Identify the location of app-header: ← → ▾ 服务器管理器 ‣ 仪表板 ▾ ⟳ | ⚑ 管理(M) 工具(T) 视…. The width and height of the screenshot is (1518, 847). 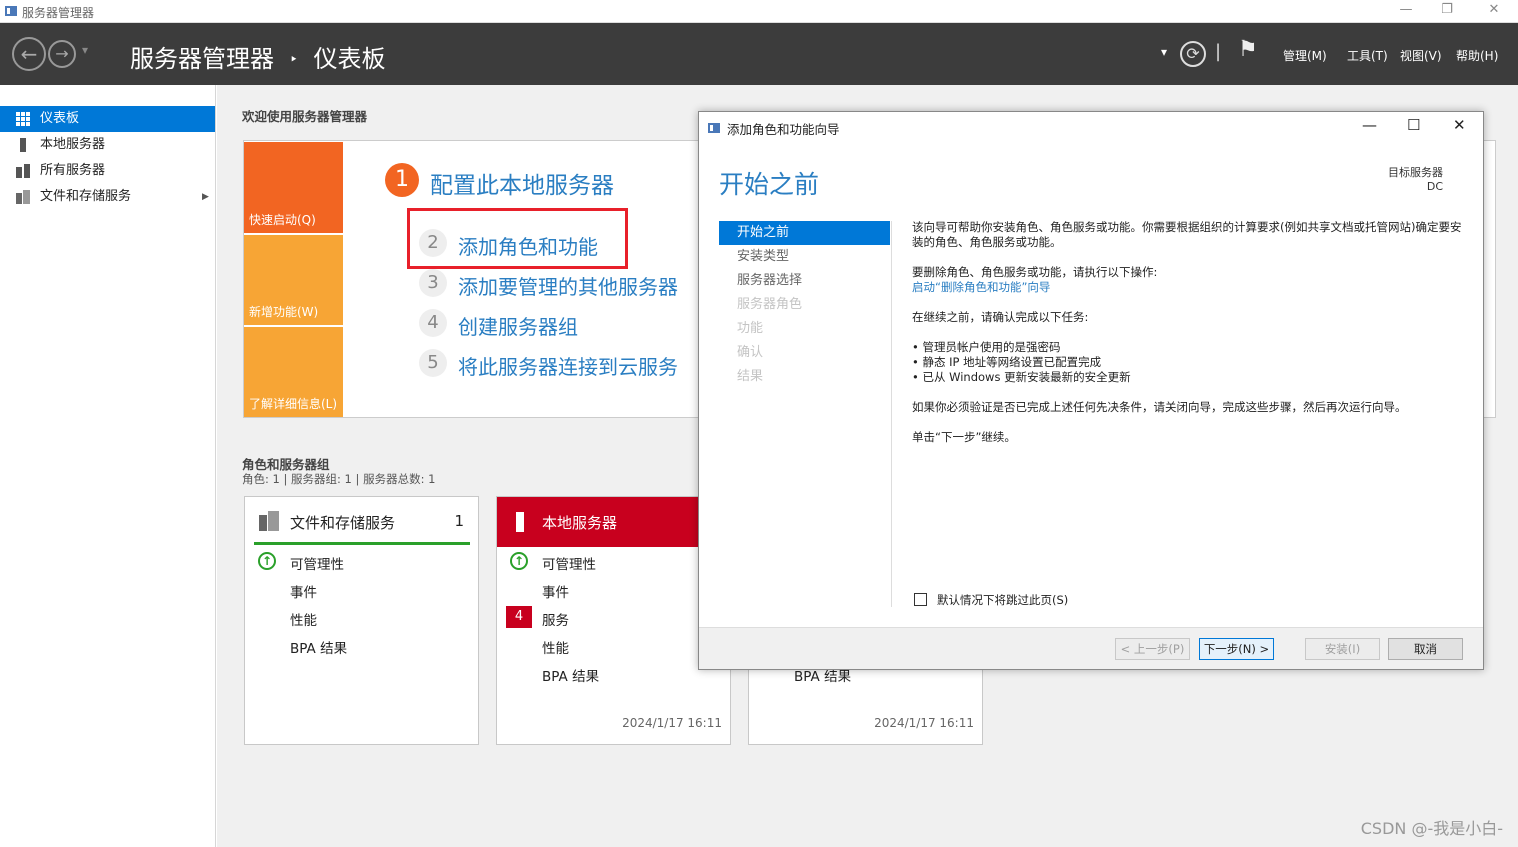
(759, 54).